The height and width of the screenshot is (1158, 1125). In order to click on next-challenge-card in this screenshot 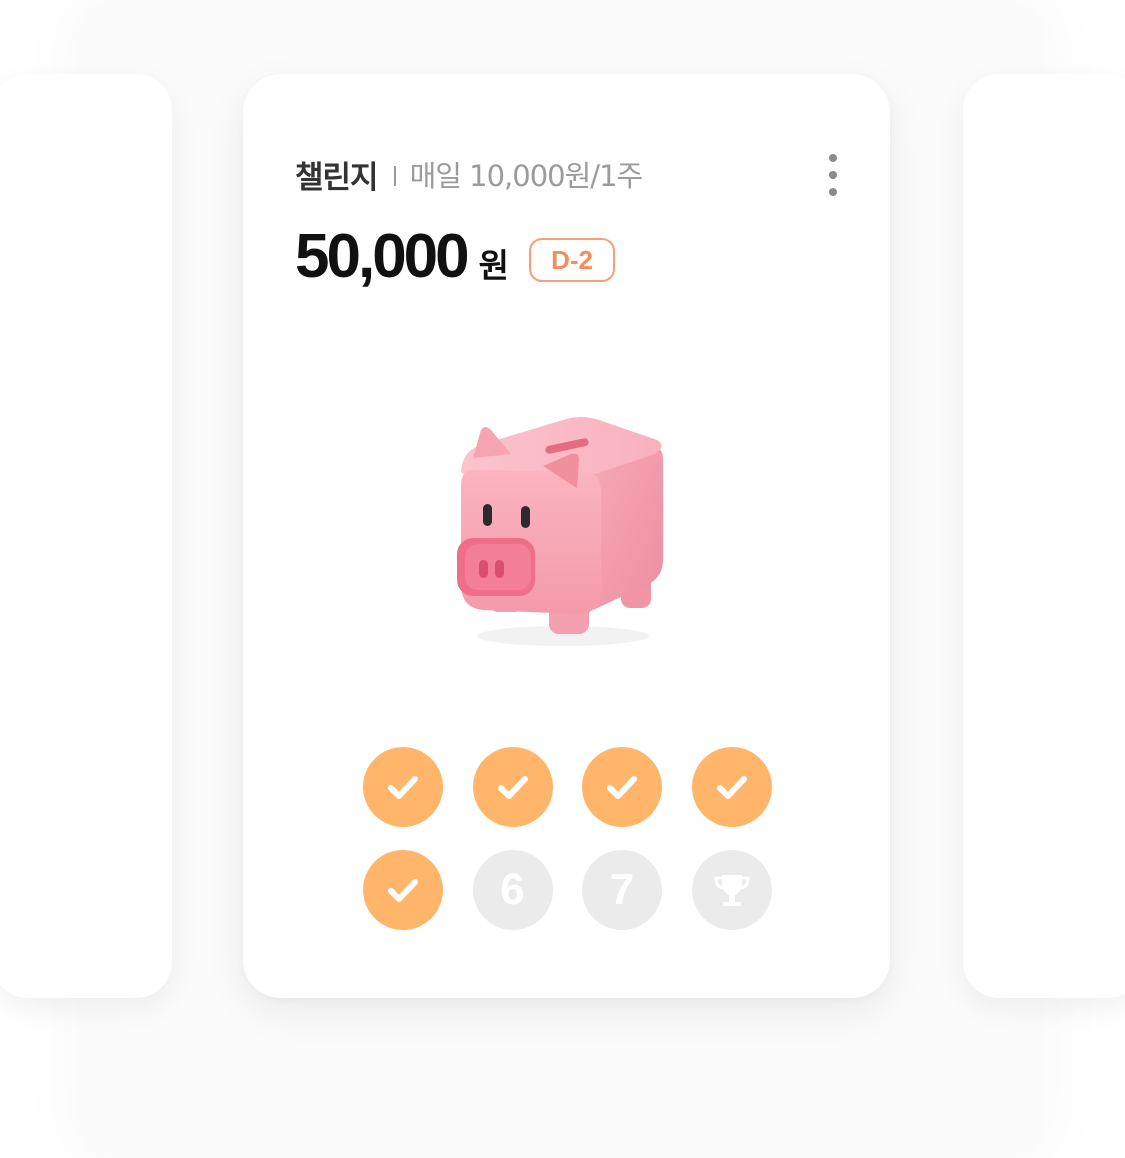, I will do `click(1044, 536)`.